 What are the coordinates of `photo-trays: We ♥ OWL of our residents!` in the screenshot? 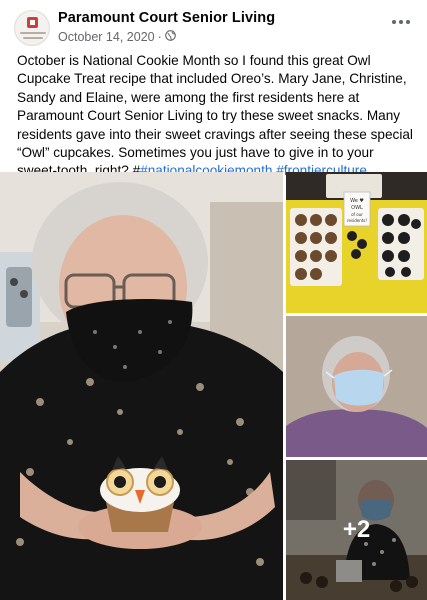 It's located at (356, 242).